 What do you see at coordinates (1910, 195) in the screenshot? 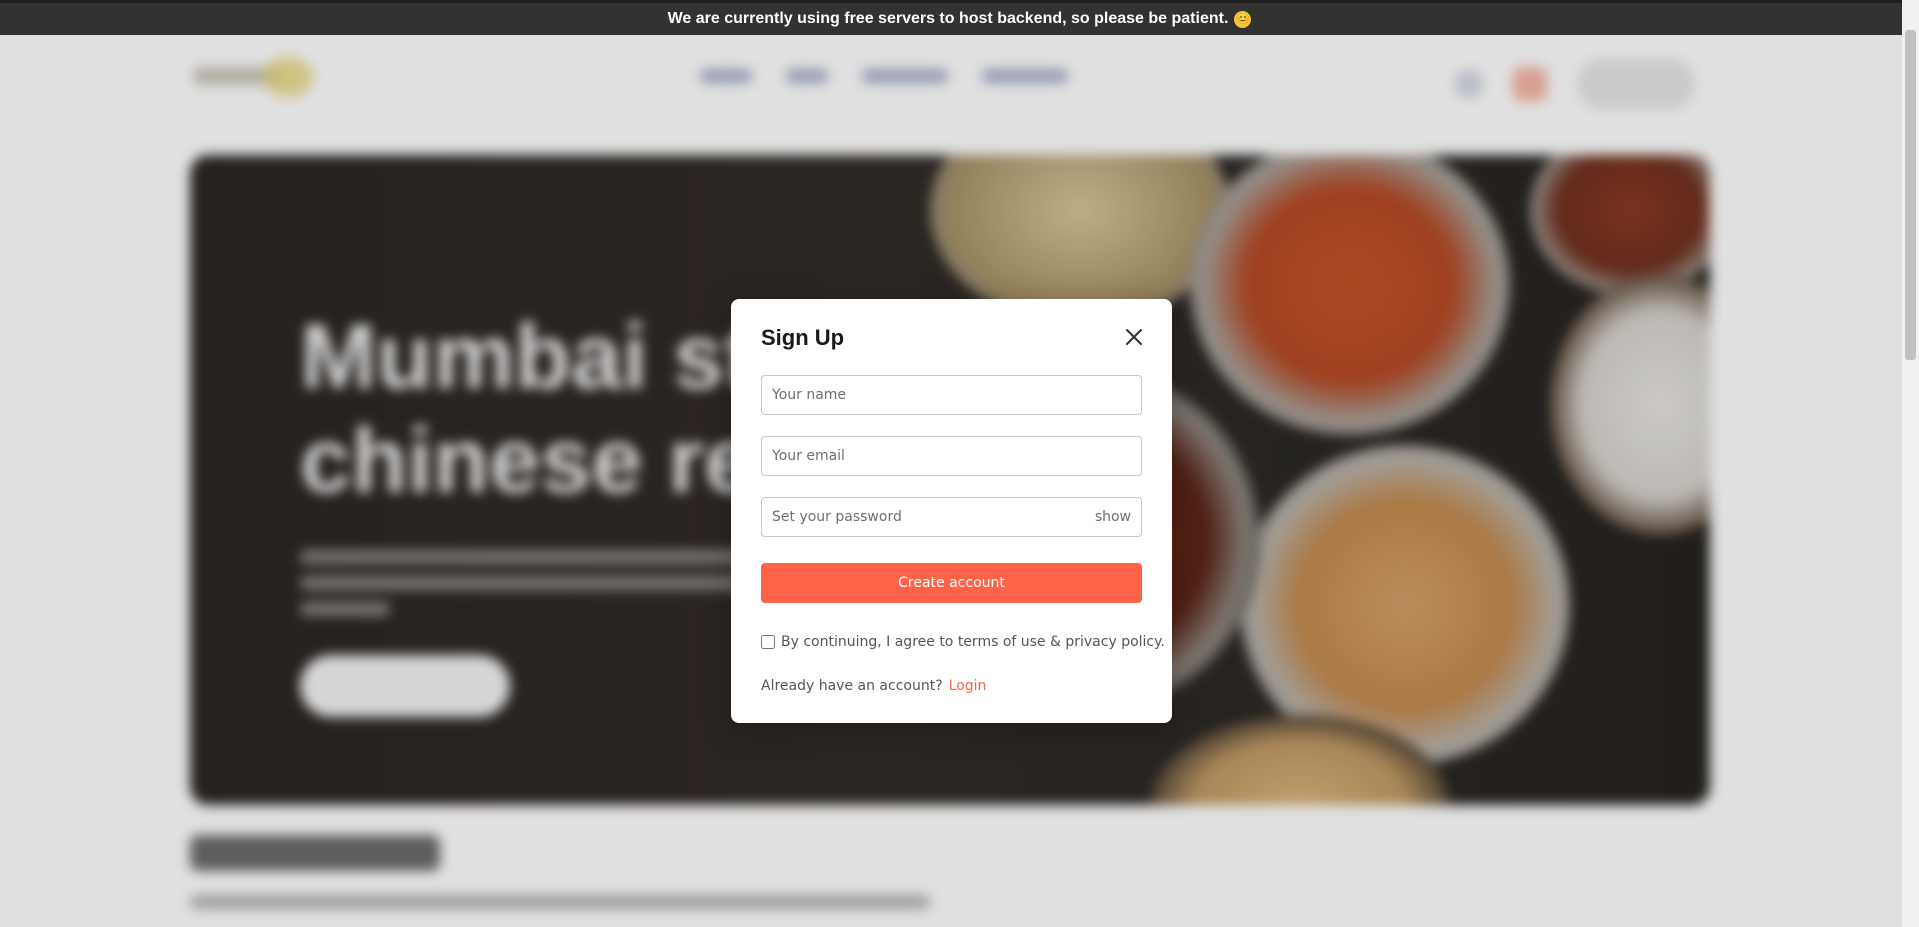
I see `scrollbar-thumb` at bounding box center [1910, 195].